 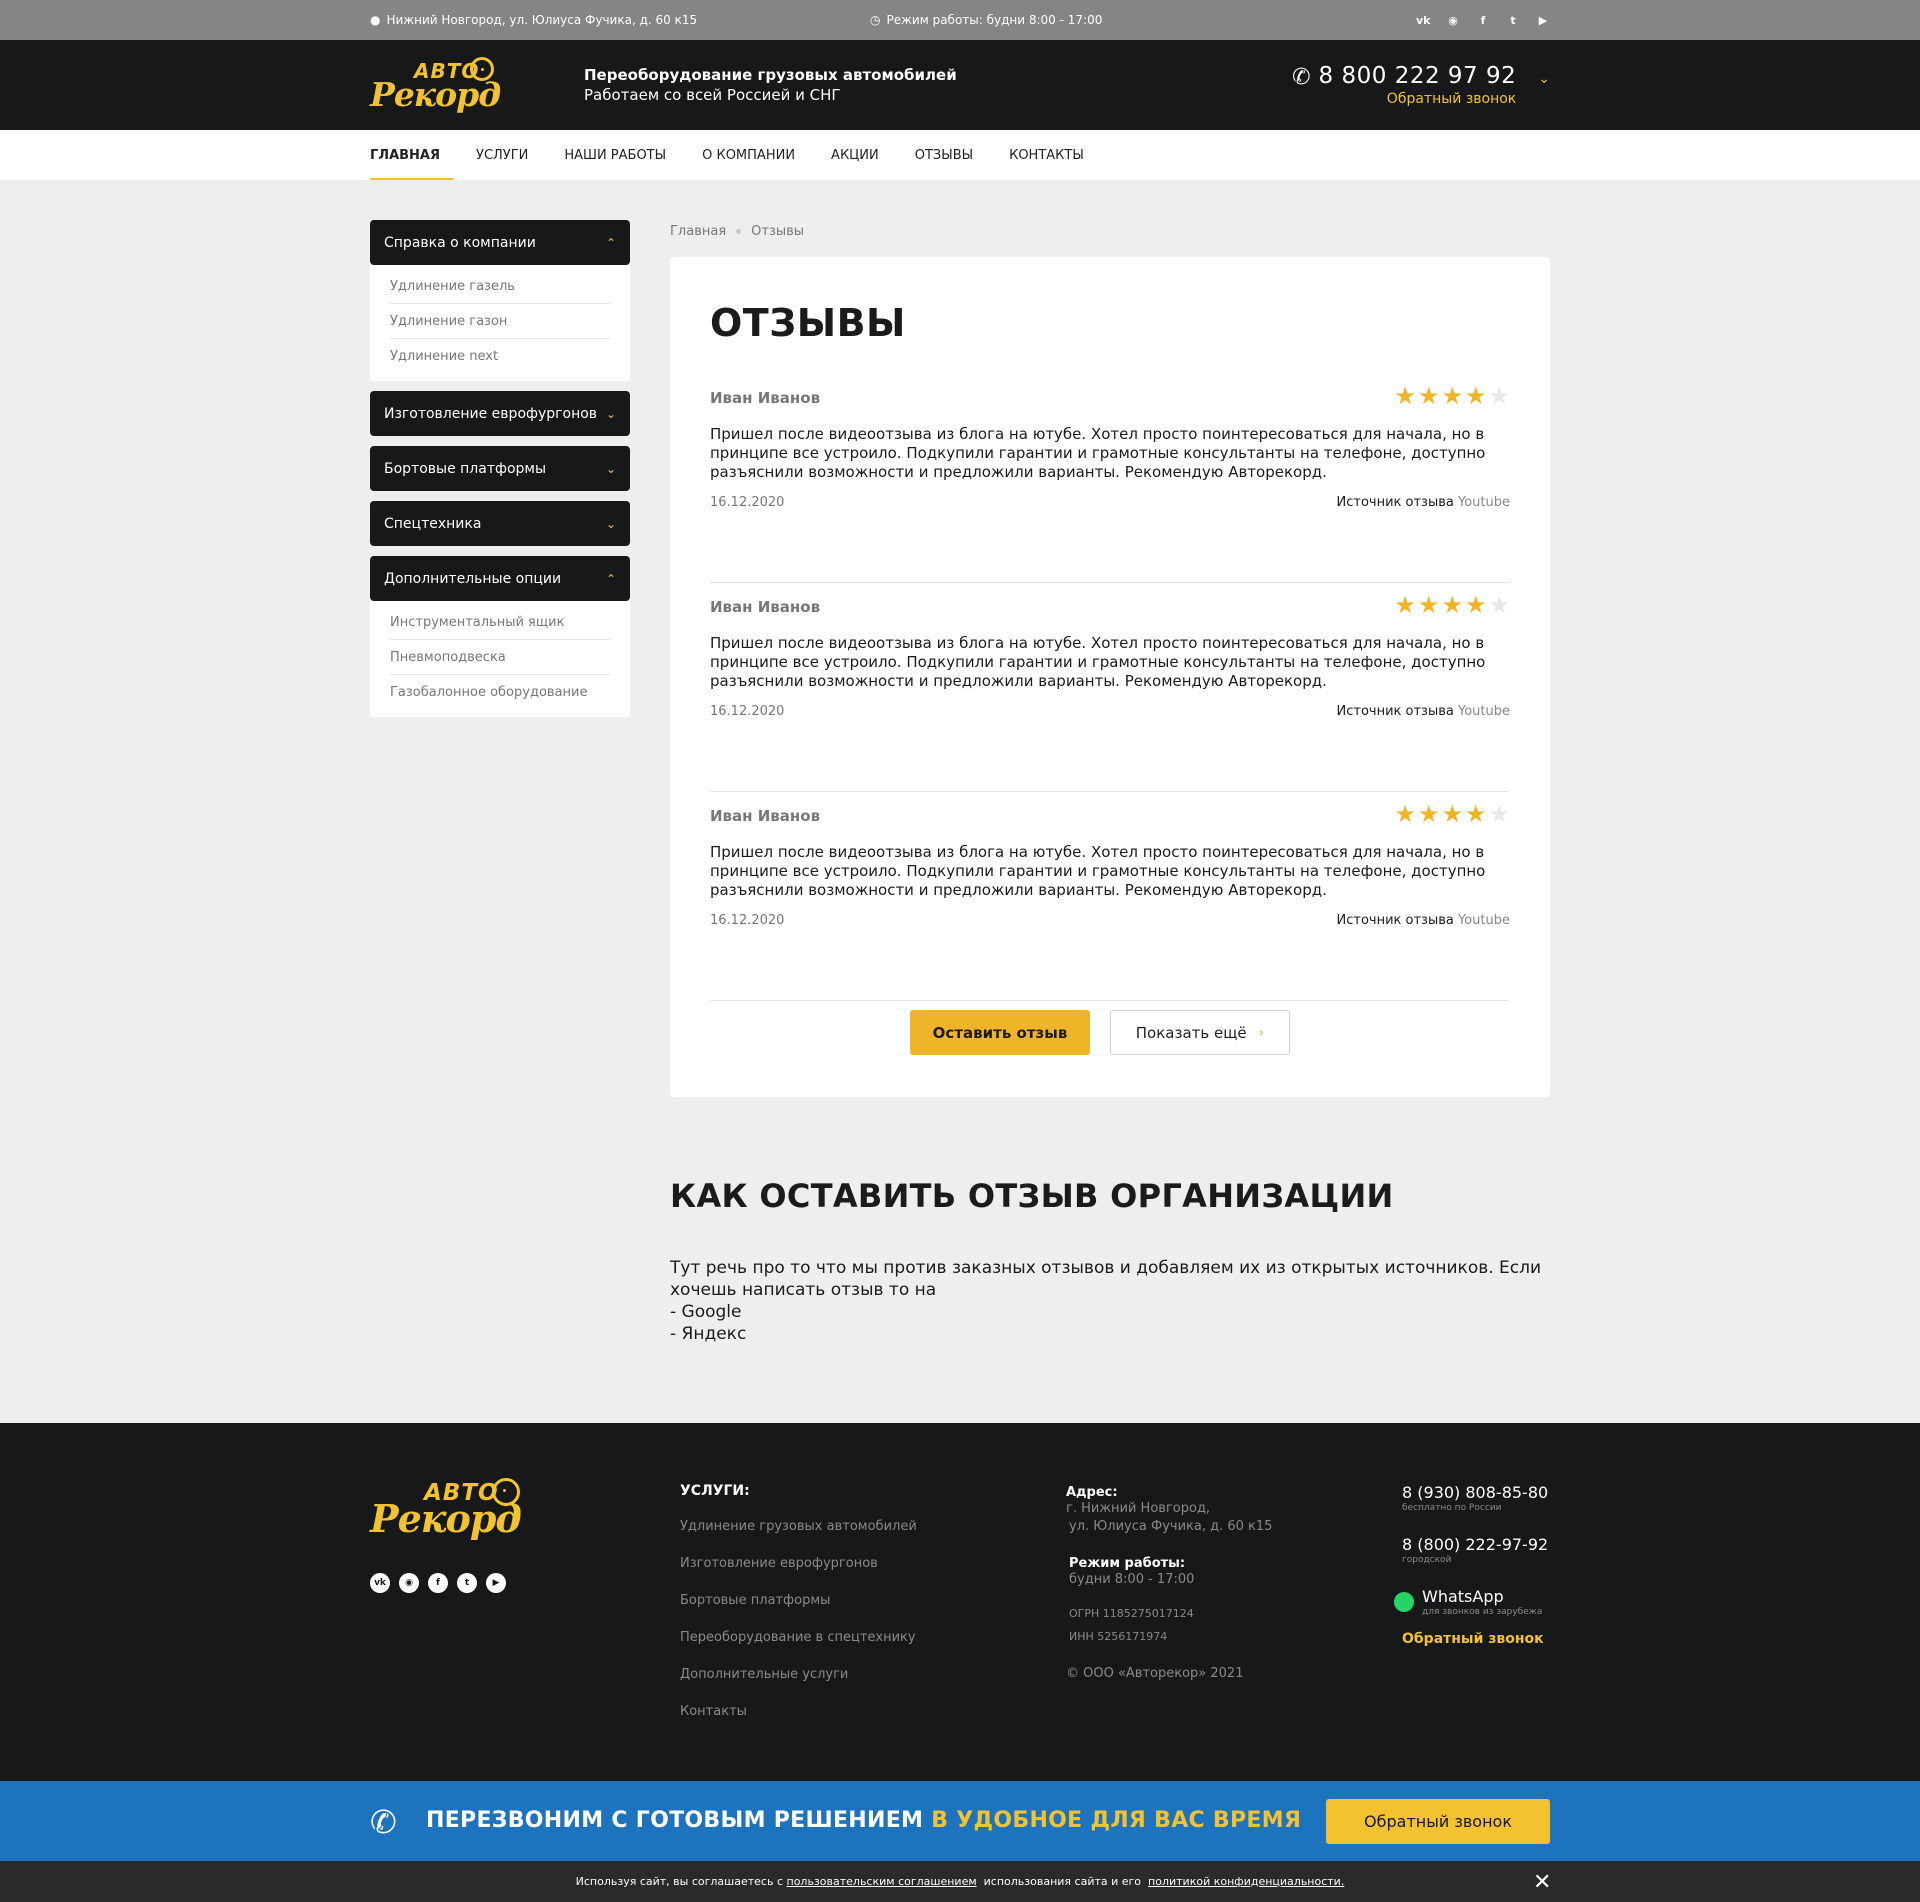 I want to click on sidebar-subitem: Инструментальный ящик, so click(x=500, y=622).